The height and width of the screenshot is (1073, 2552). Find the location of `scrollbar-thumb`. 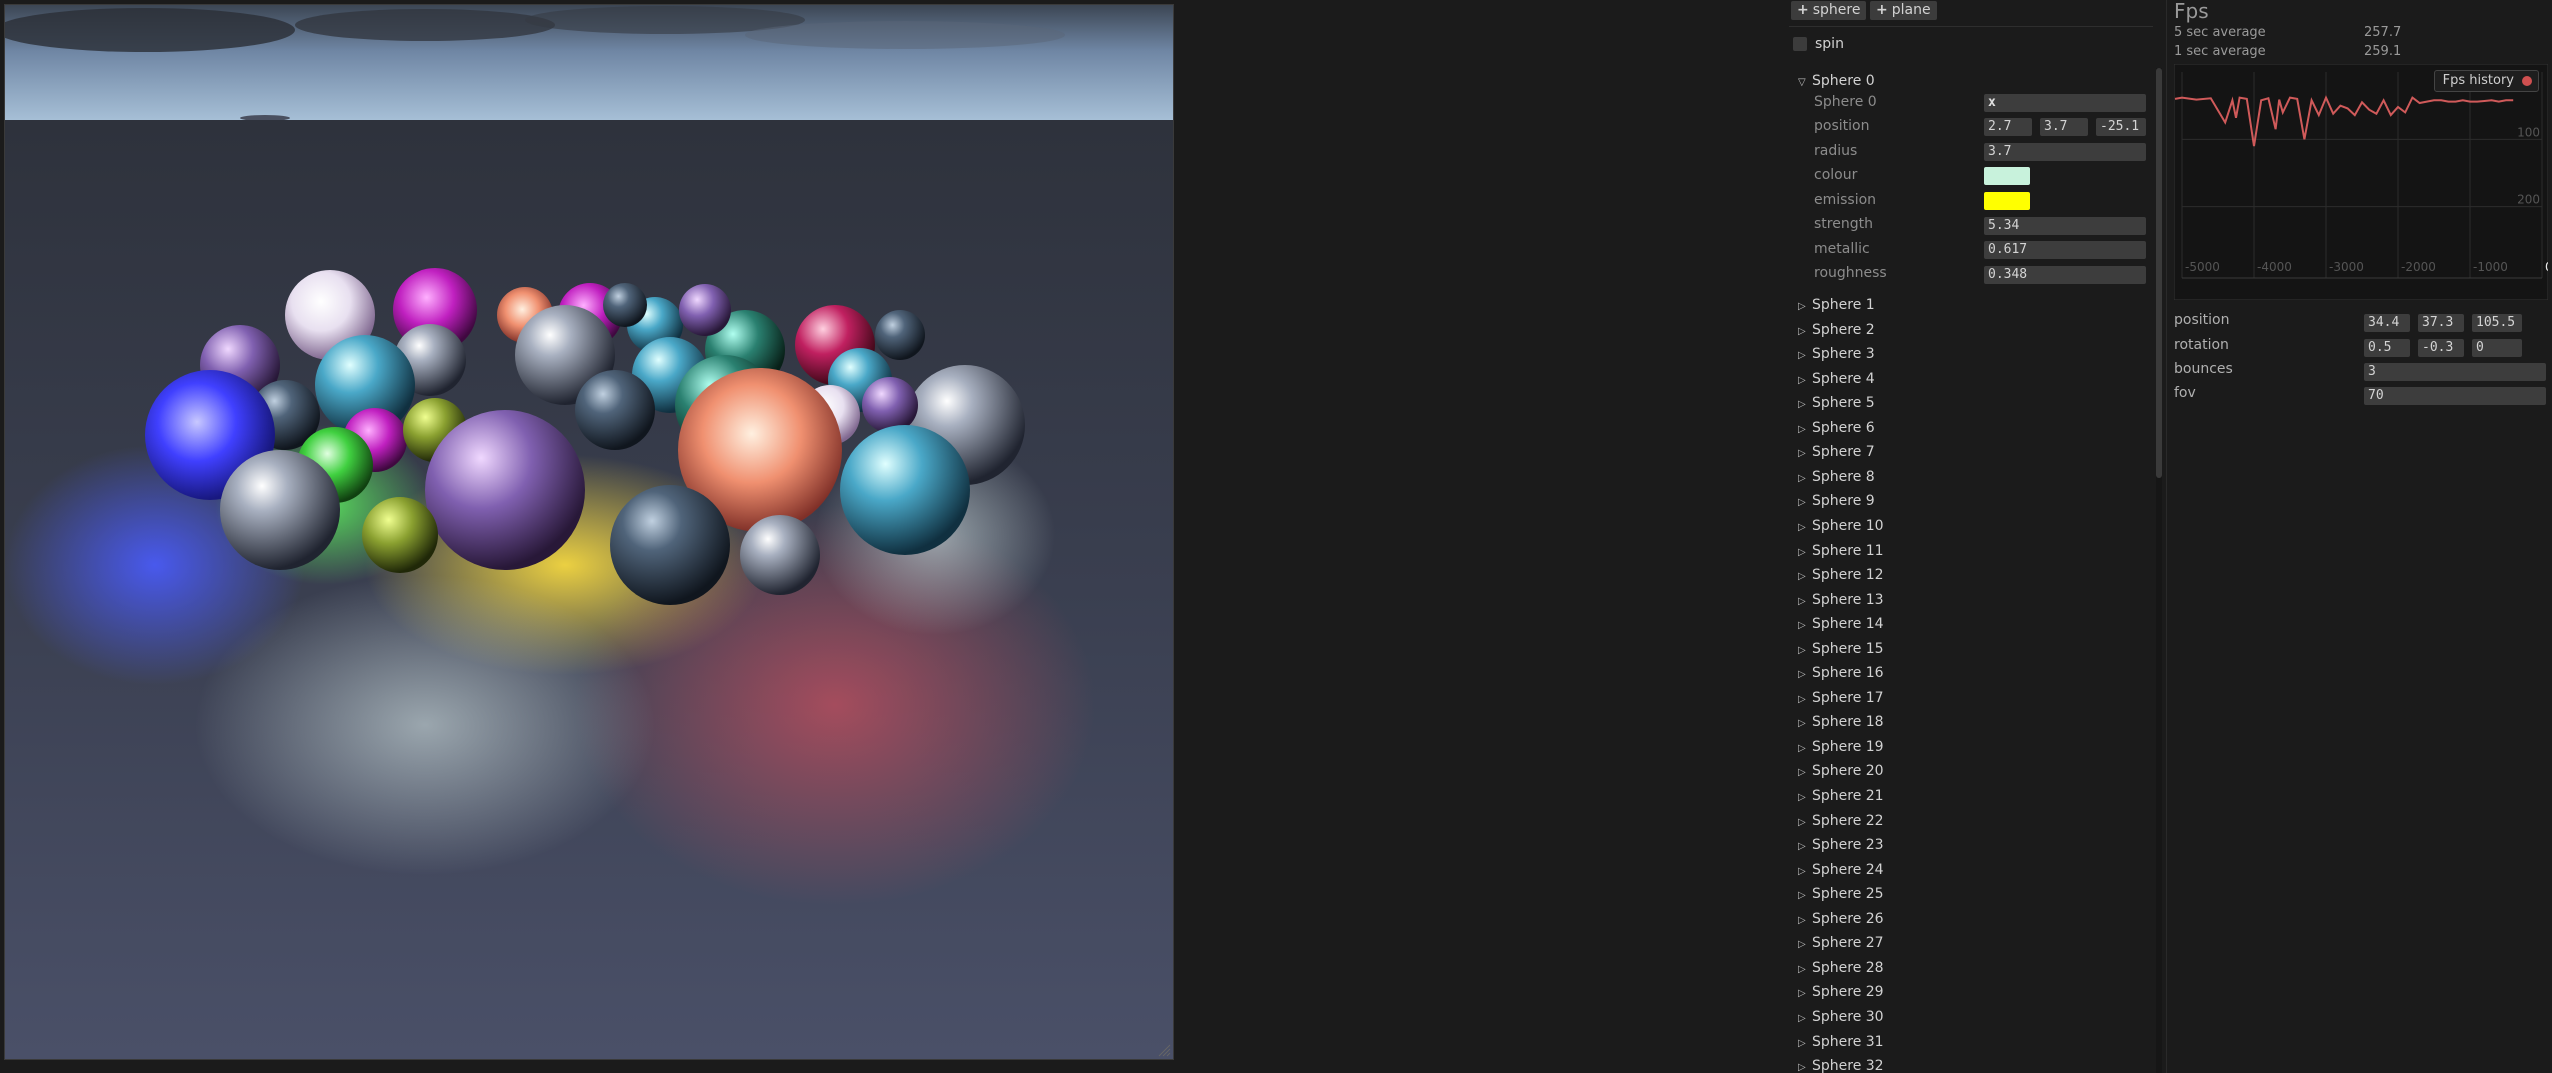

scrollbar-thumb is located at coordinates (2159, 273).